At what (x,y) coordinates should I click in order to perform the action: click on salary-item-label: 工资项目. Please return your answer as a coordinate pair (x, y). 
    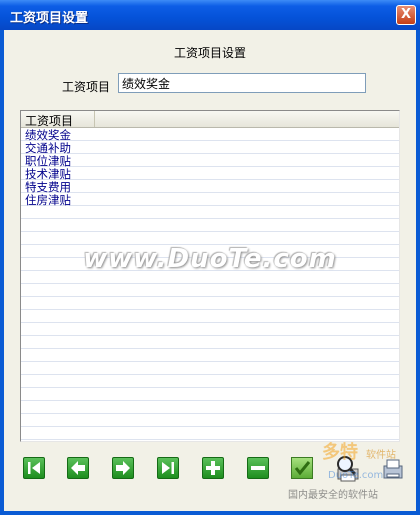
    Looking at the image, I should click on (86, 87).